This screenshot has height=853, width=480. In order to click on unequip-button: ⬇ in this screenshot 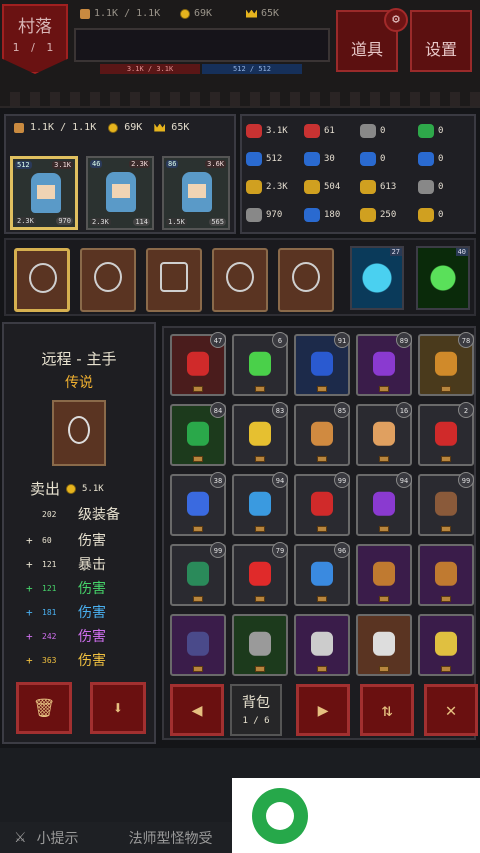, I will do `click(118, 708)`.